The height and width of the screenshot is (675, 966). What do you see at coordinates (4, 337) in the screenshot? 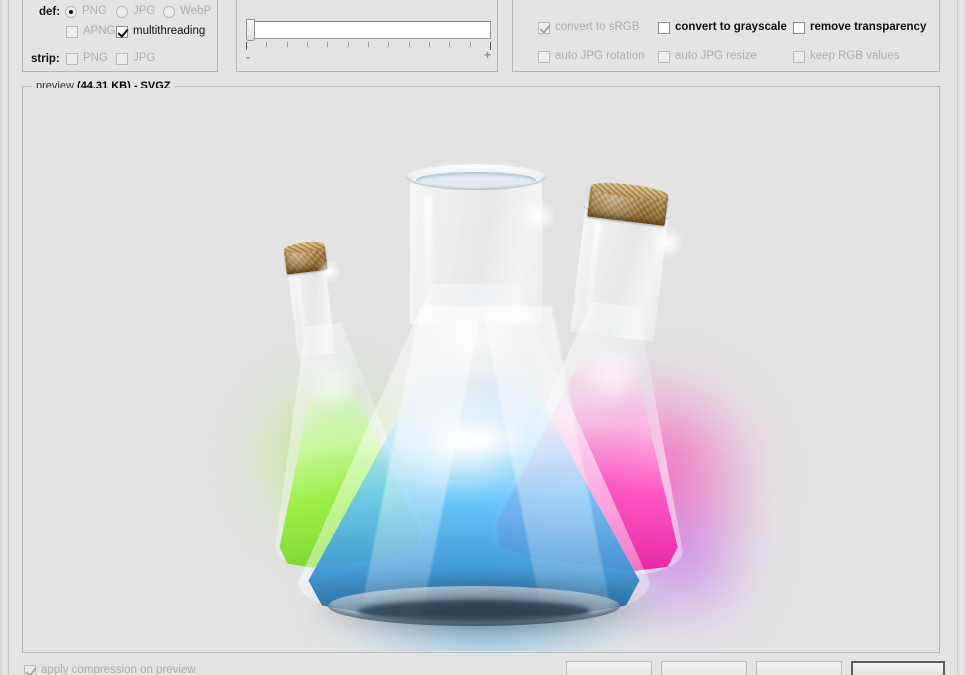
I see `left-scroll-strip` at bounding box center [4, 337].